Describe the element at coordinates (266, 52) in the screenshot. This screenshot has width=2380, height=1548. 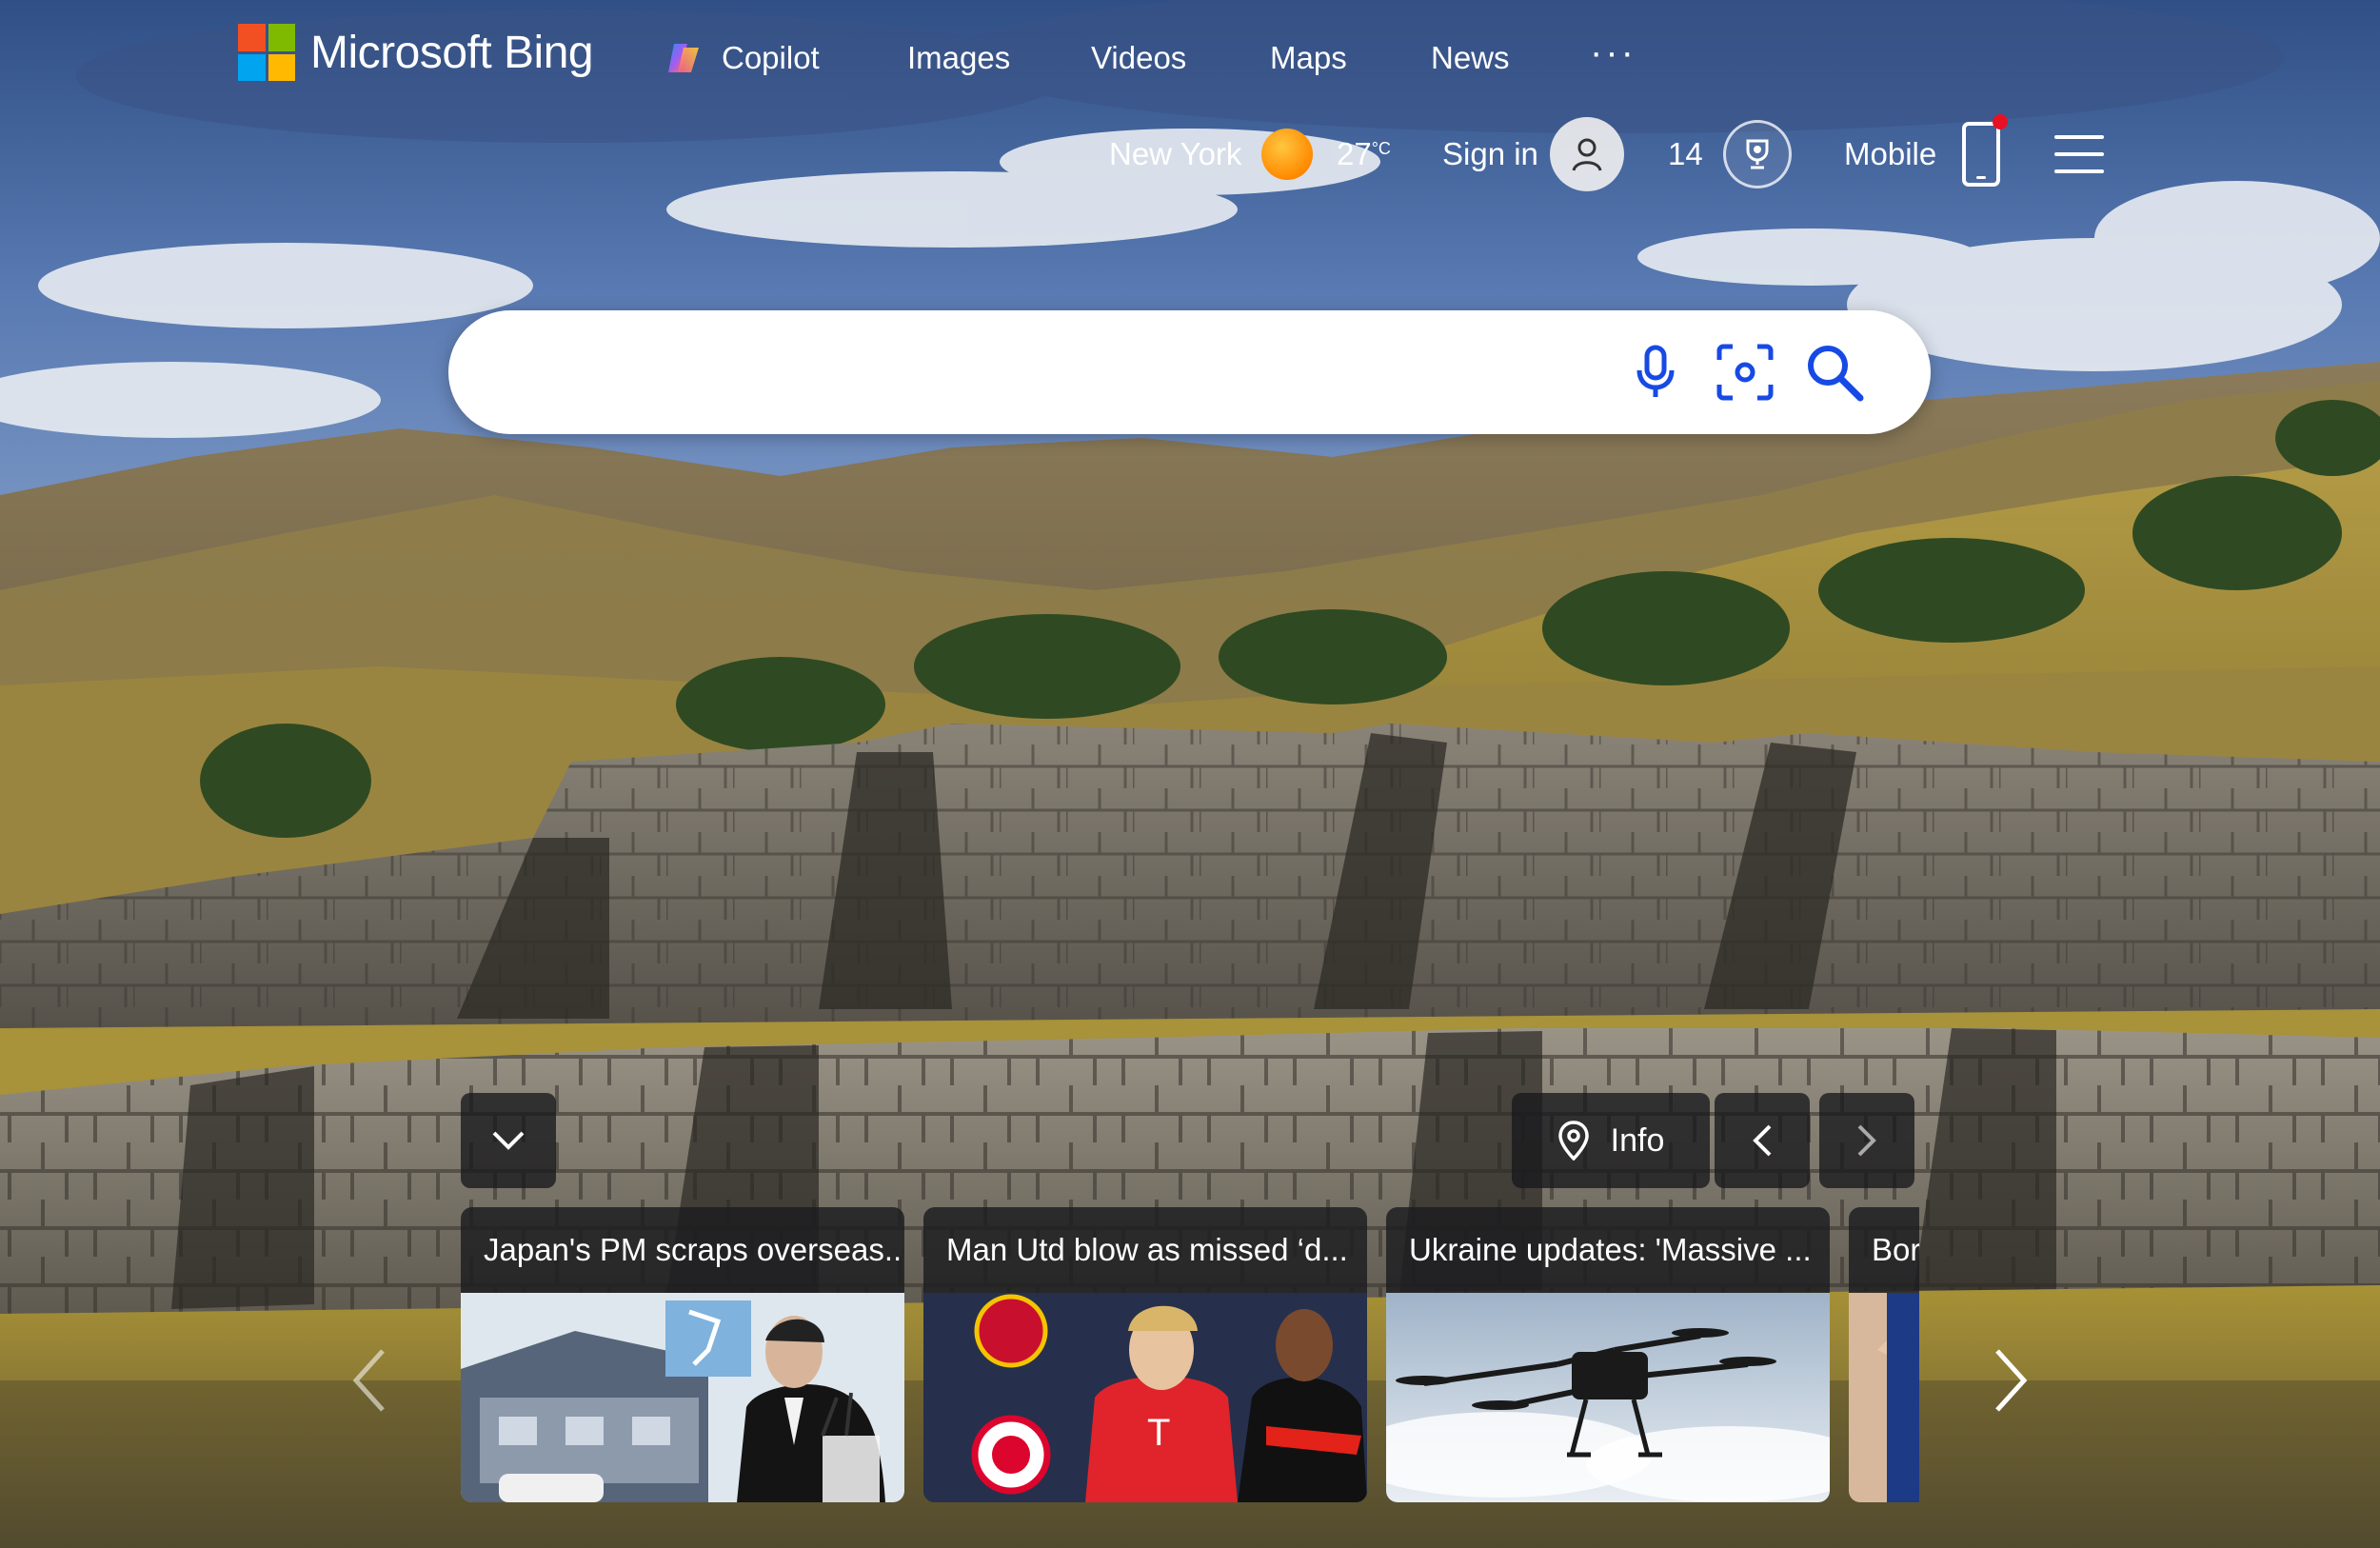
I see `microsoft-logo-icon` at that location.